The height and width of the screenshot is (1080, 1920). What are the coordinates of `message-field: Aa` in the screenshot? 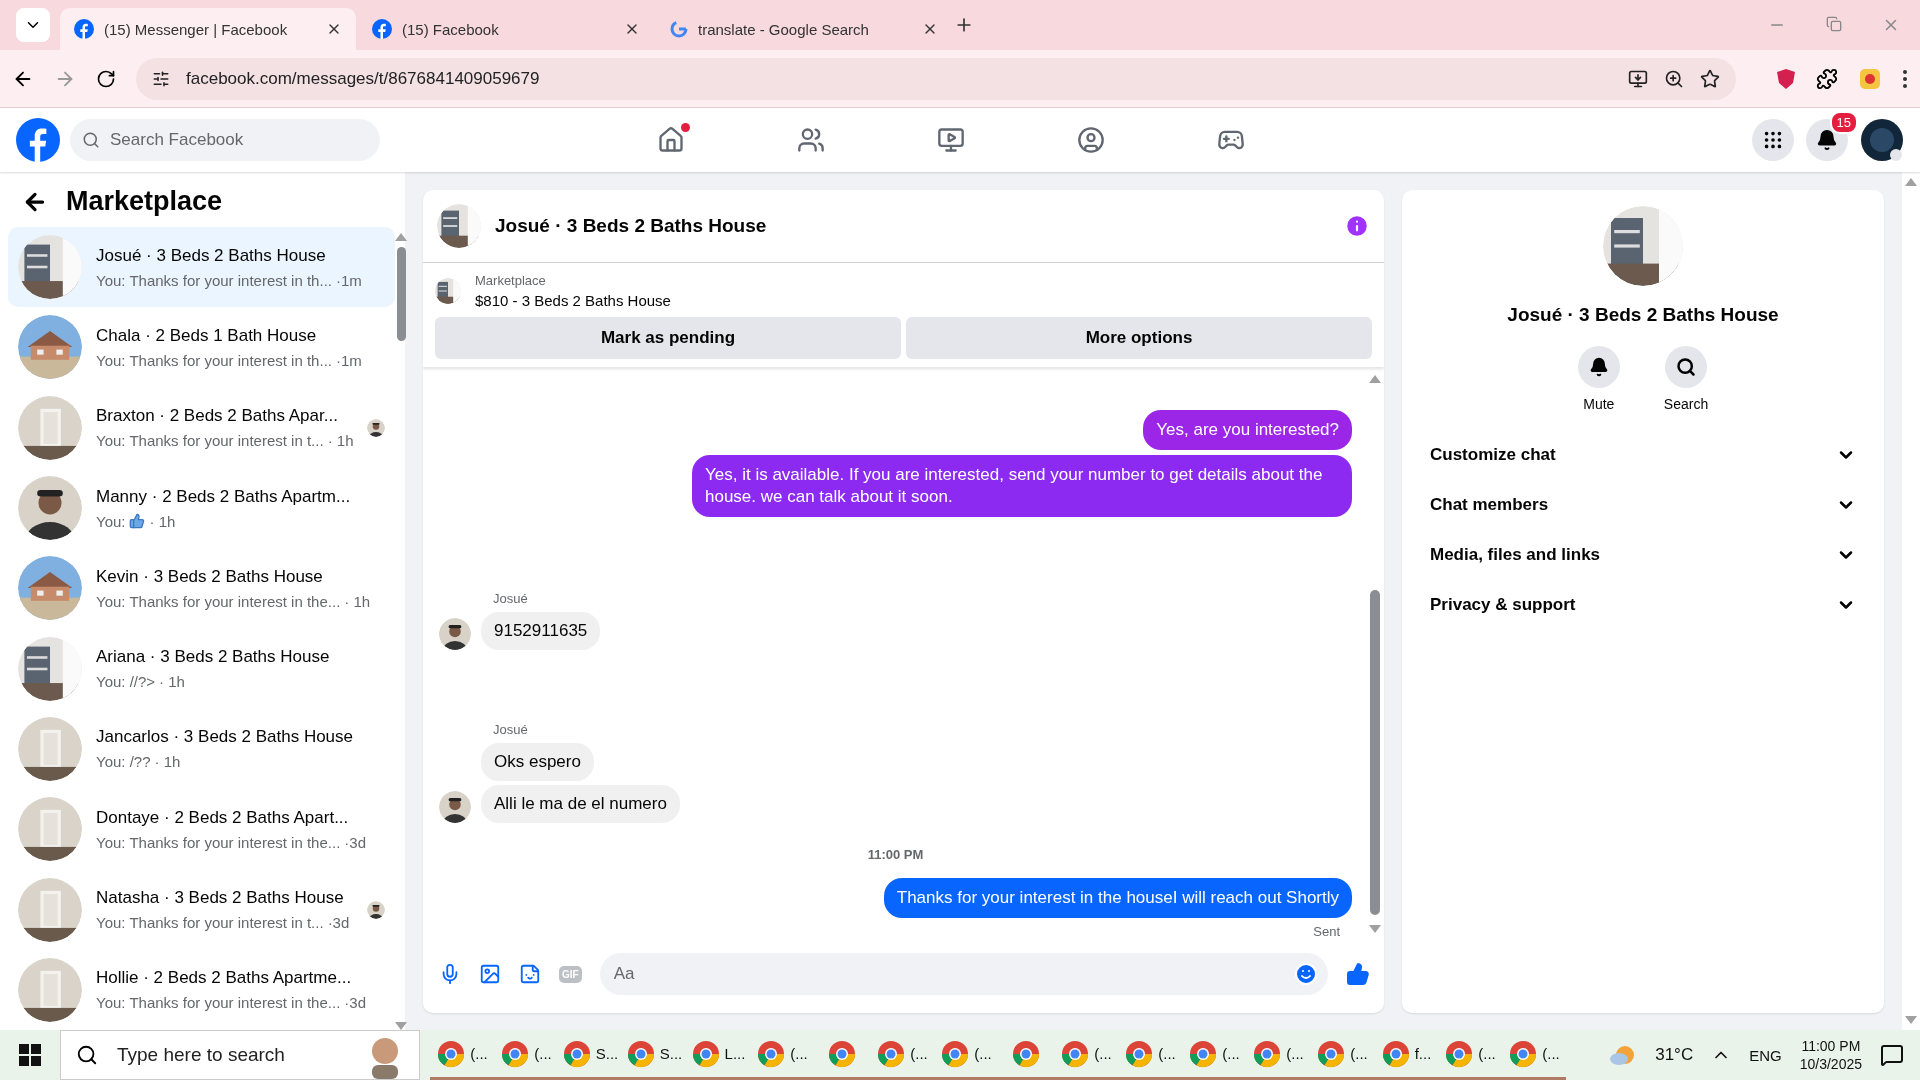 It's located at (963, 974).